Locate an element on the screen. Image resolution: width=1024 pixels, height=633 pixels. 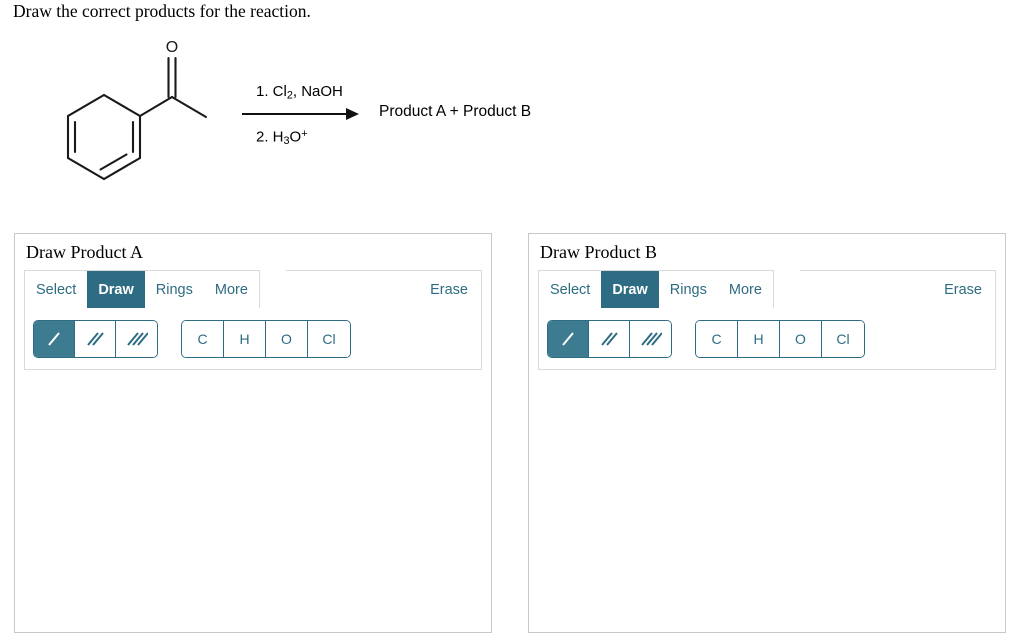
erase-button-b: Erase is located at coordinates (969, 289).